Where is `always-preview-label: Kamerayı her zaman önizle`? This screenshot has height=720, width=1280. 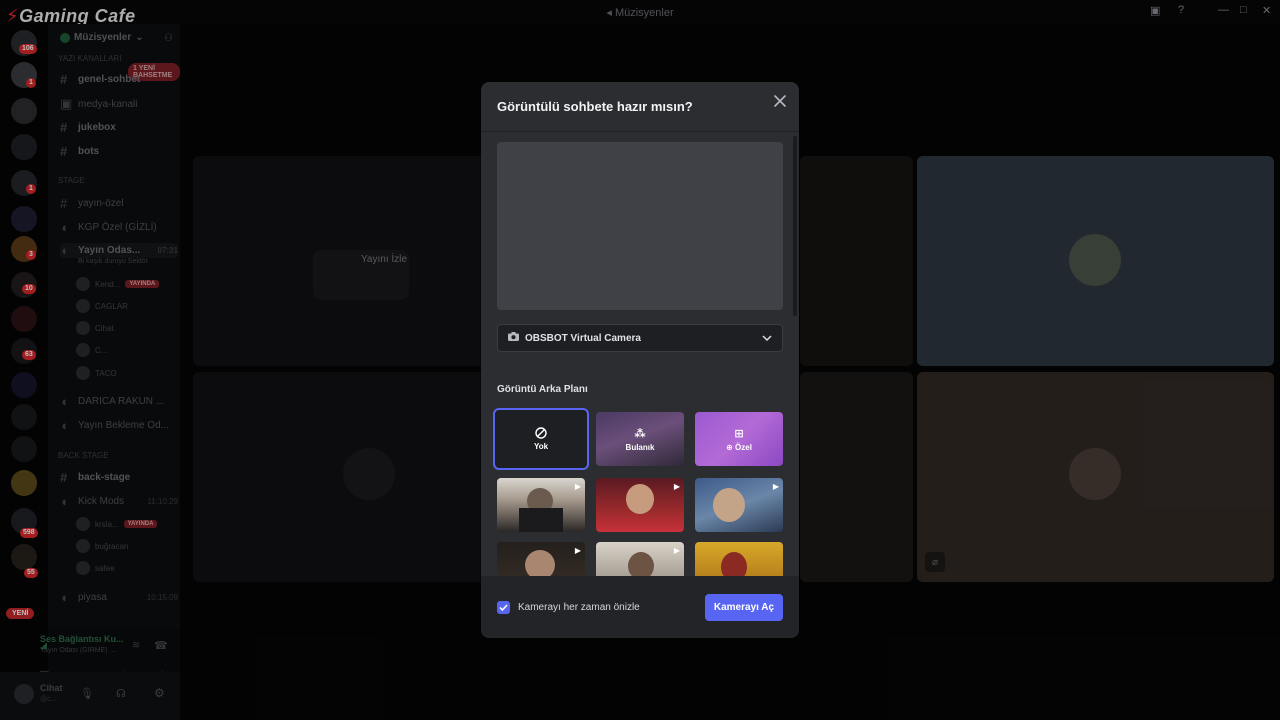
always-preview-label: Kamerayı her zaman önizle is located at coordinates (579, 607).